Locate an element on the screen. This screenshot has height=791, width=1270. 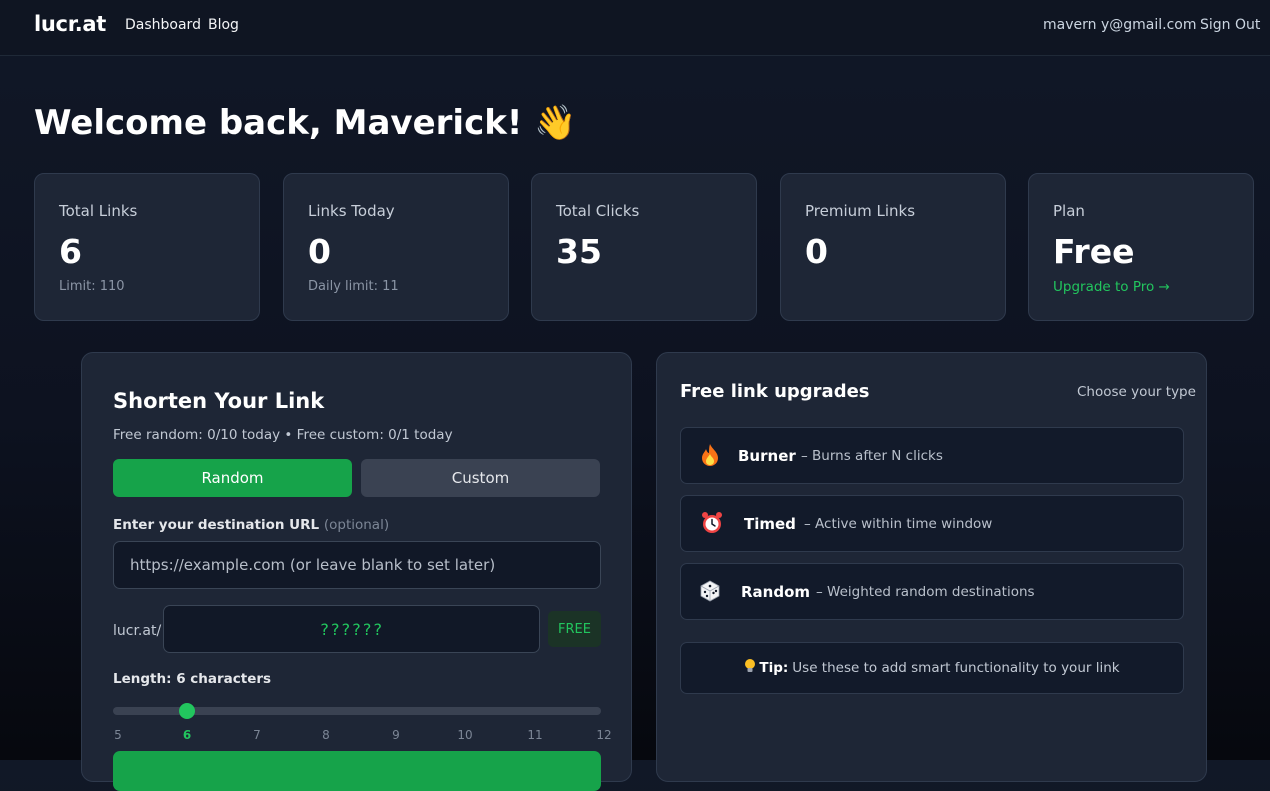
upgrade-desc: – Active within time window is located at coordinates (898, 524).